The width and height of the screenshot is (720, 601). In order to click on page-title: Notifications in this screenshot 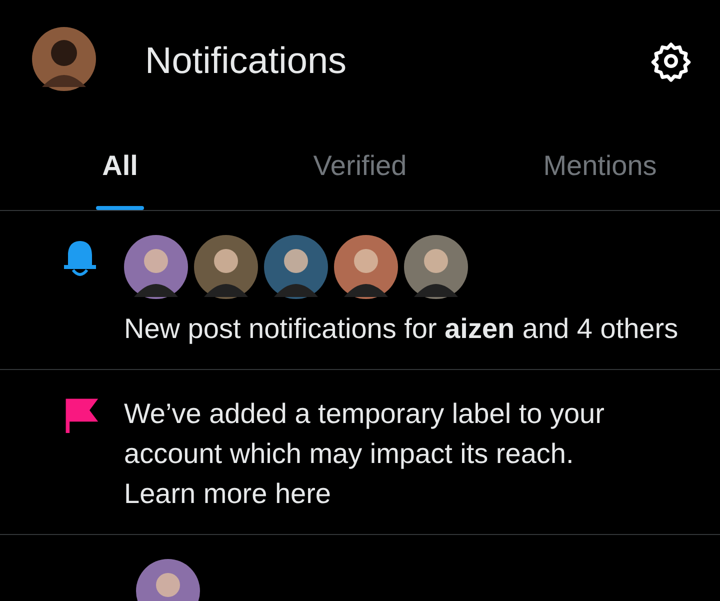, I will do `click(246, 61)`.